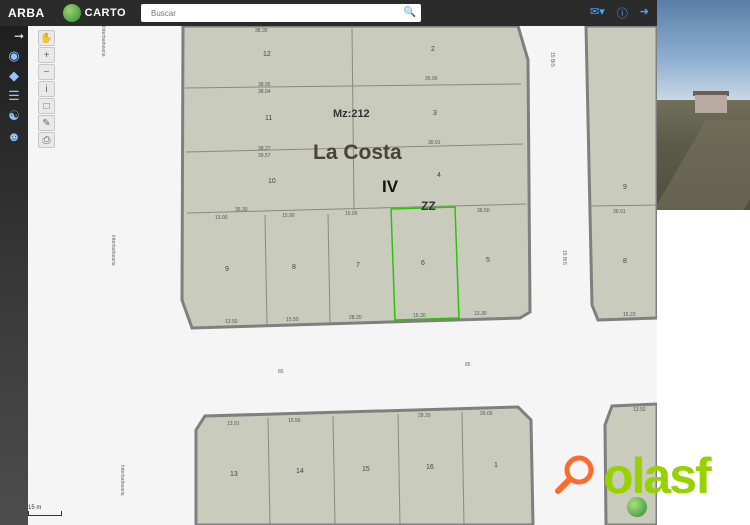 The height and width of the screenshot is (525, 750). What do you see at coordinates (430, 467) in the screenshot?
I see `parcel-label: 16` at bounding box center [430, 467].